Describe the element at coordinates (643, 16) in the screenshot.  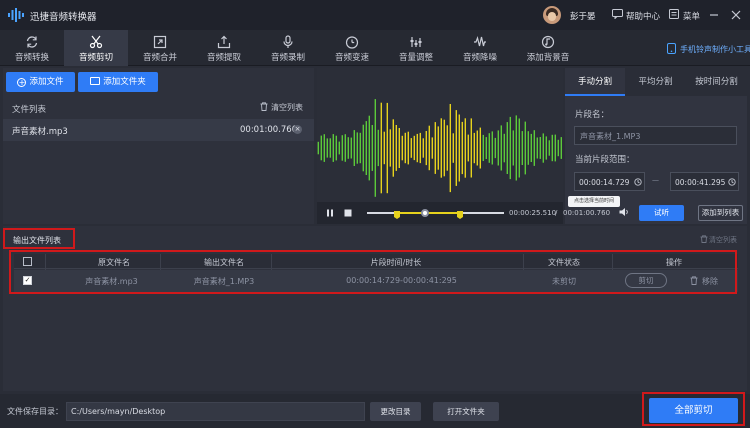
I see `help-center-link: 帮助中心` at that location.